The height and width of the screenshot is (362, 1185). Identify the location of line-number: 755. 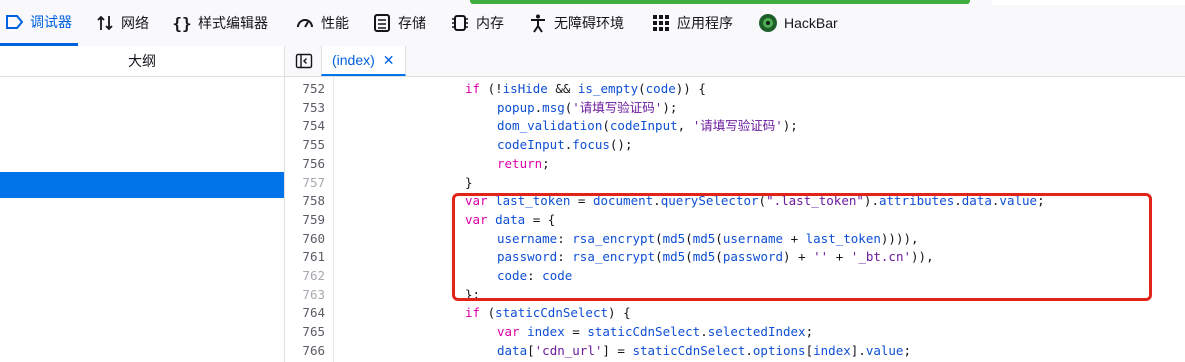
(305, 144).